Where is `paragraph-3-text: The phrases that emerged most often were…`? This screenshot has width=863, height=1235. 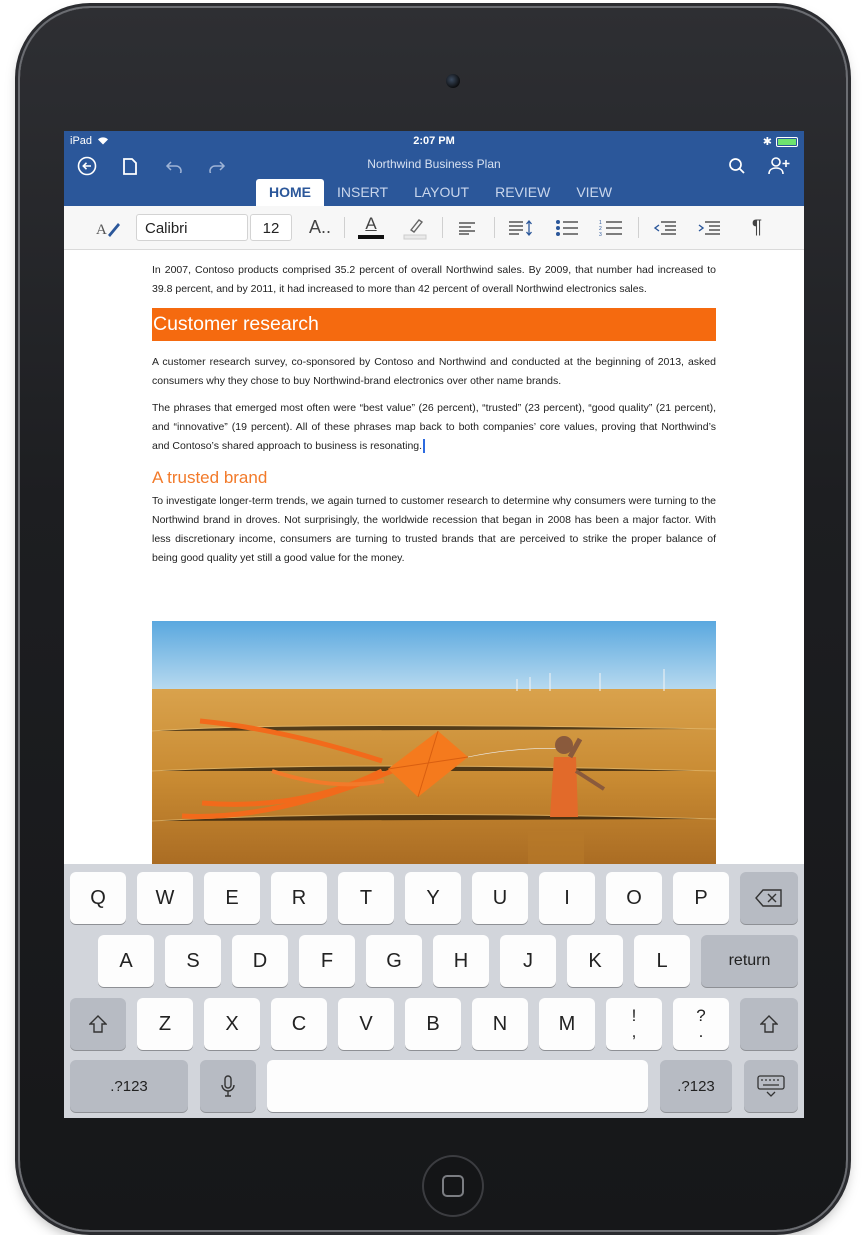 paragraph-3-text: The phrases that emerged most often were… is located at coordinates (434, 427).